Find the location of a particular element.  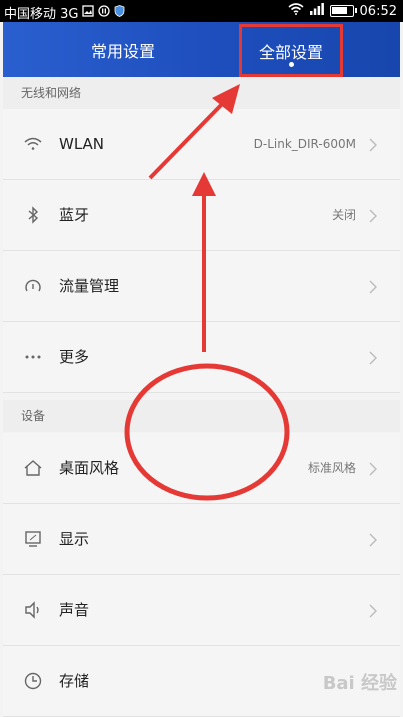

home-icon is located at coordinates (33, 468).